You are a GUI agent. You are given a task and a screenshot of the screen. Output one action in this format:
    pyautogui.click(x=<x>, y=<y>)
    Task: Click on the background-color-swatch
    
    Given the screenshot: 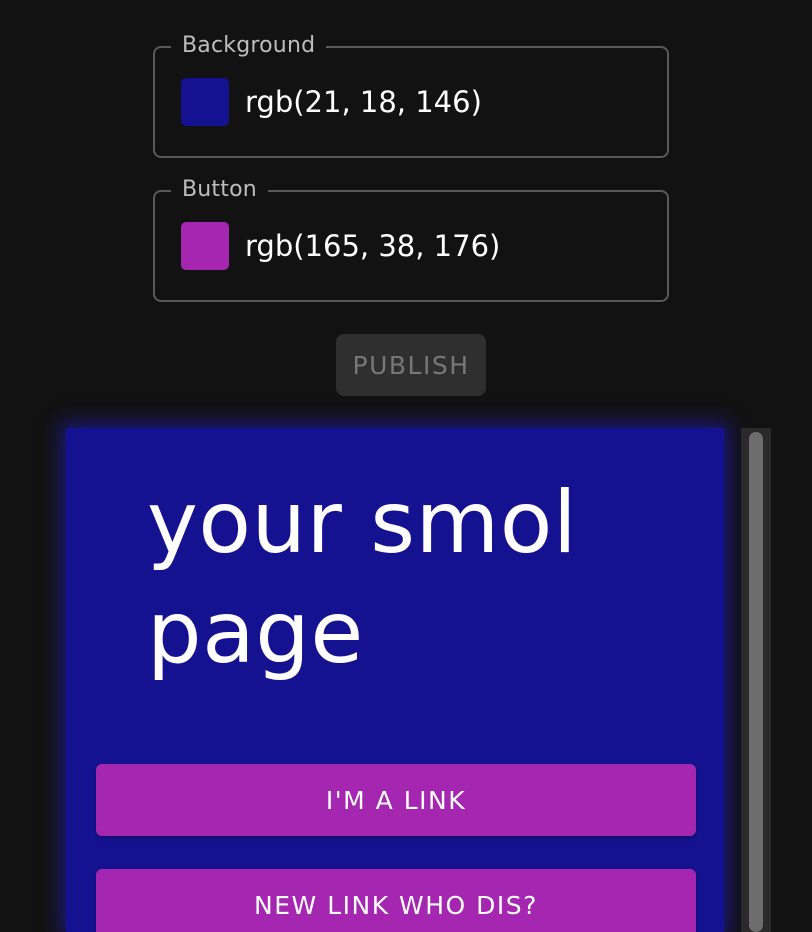 What is the action you would take?
    pyautogui.click(x=205, y=102)
    